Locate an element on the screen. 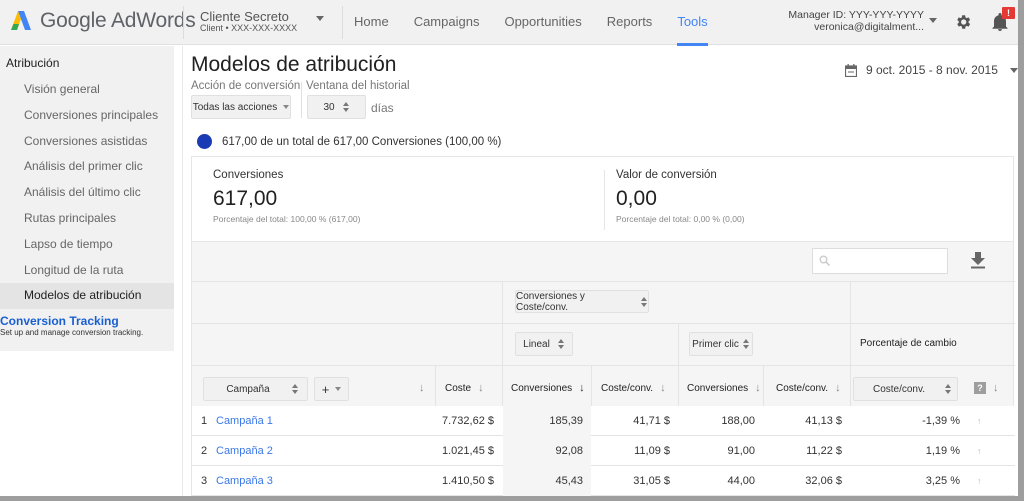 The width and height of the screenshot is (1024, 501). conv-b-cell: 91,00 is located at coordinates (741, 451).